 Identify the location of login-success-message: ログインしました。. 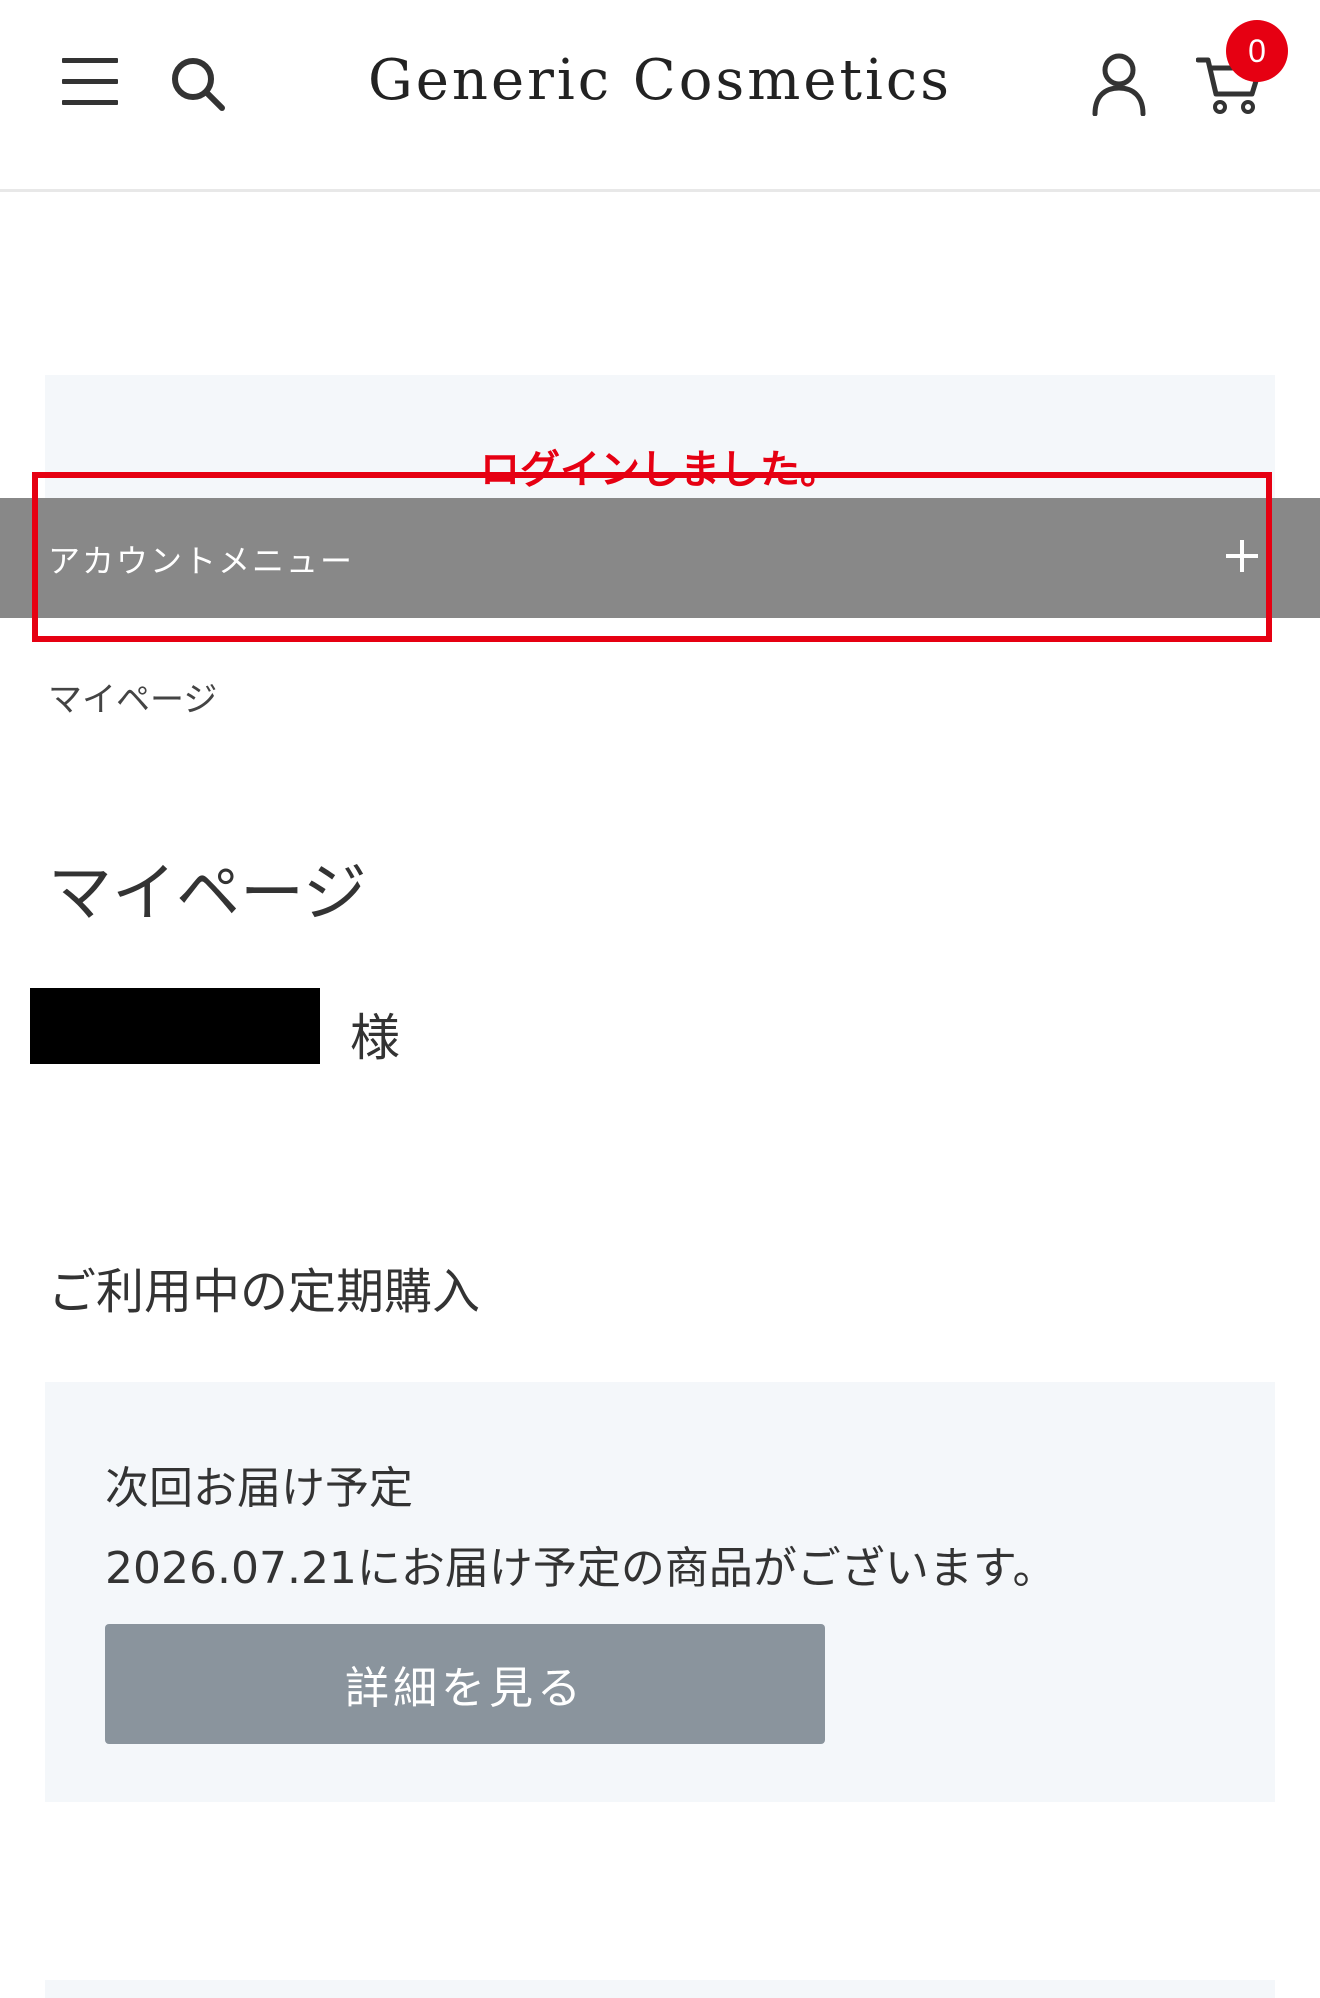
(660, 470).